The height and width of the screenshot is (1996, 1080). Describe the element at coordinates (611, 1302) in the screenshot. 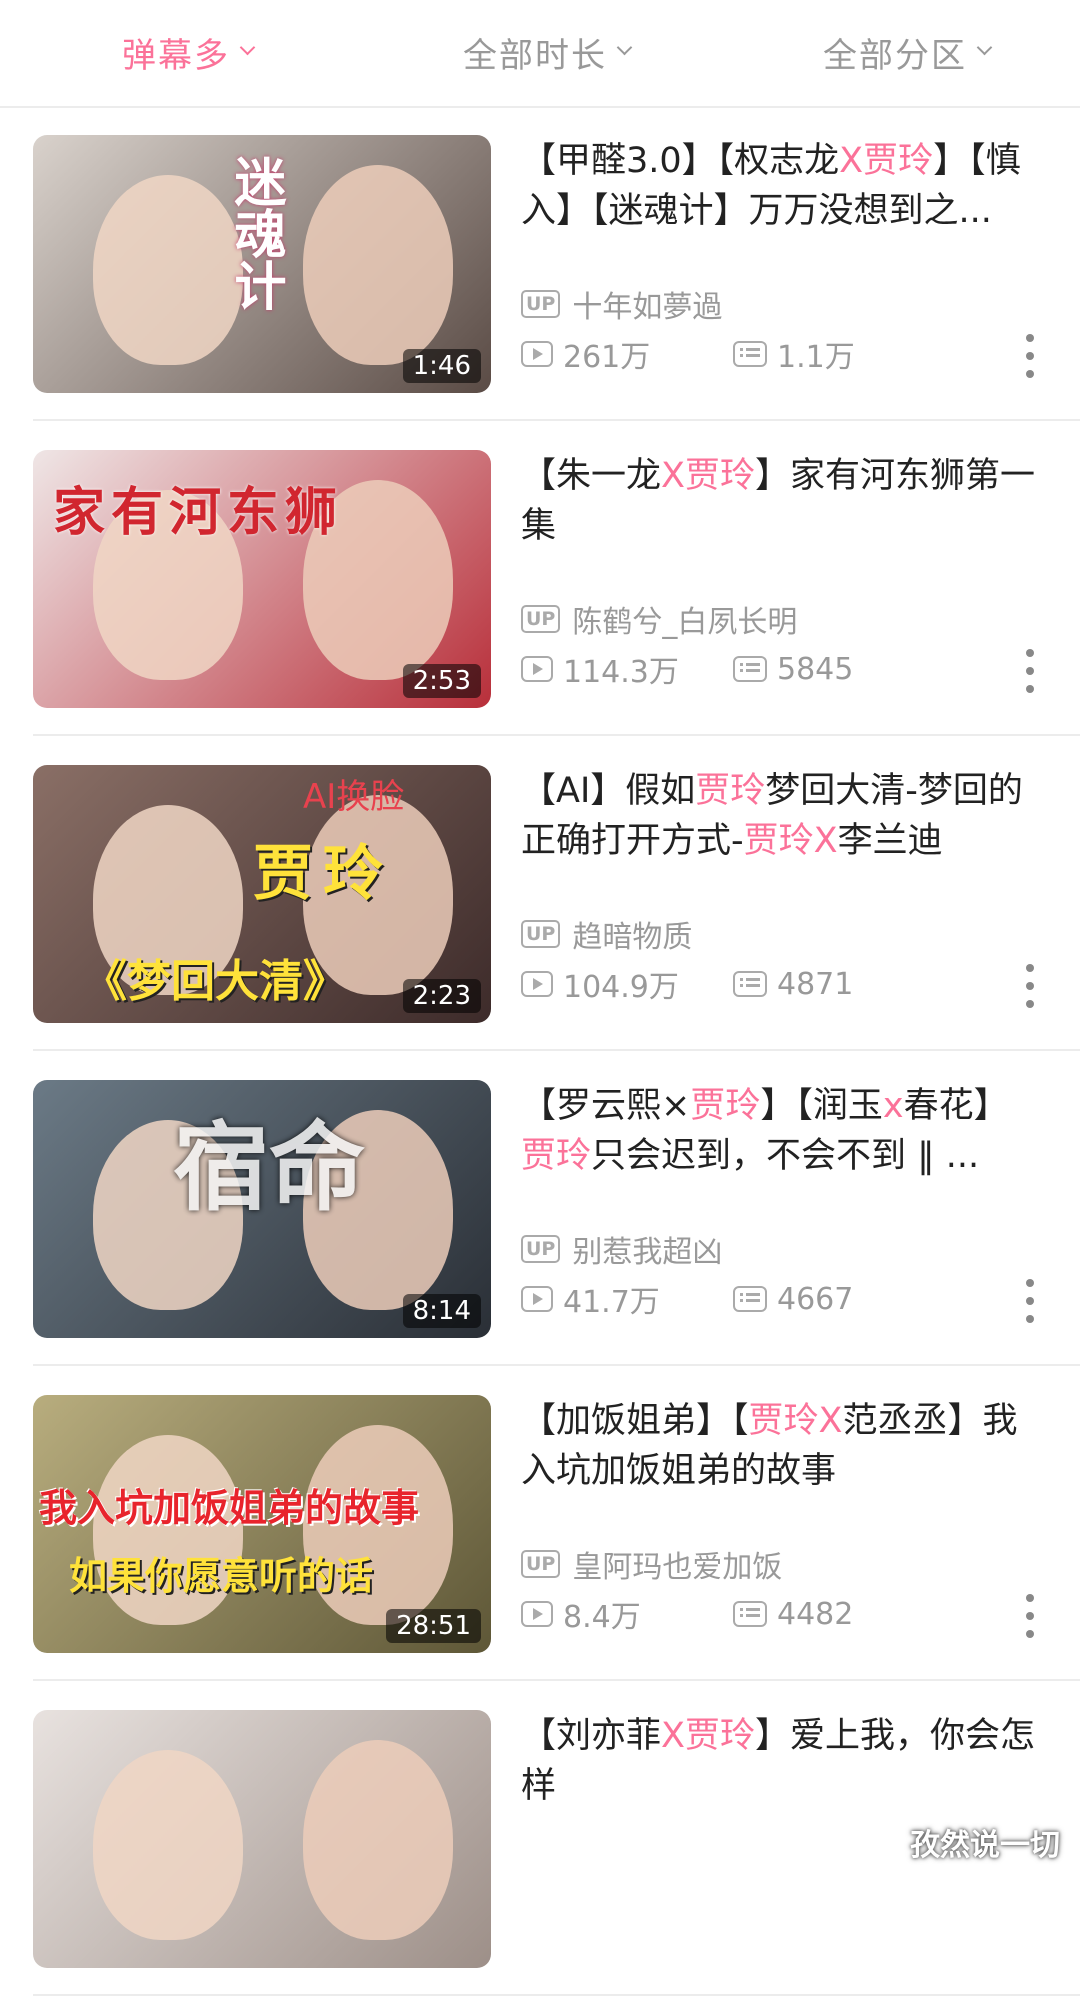

I see `view-count-text: 41.7万` at that location.